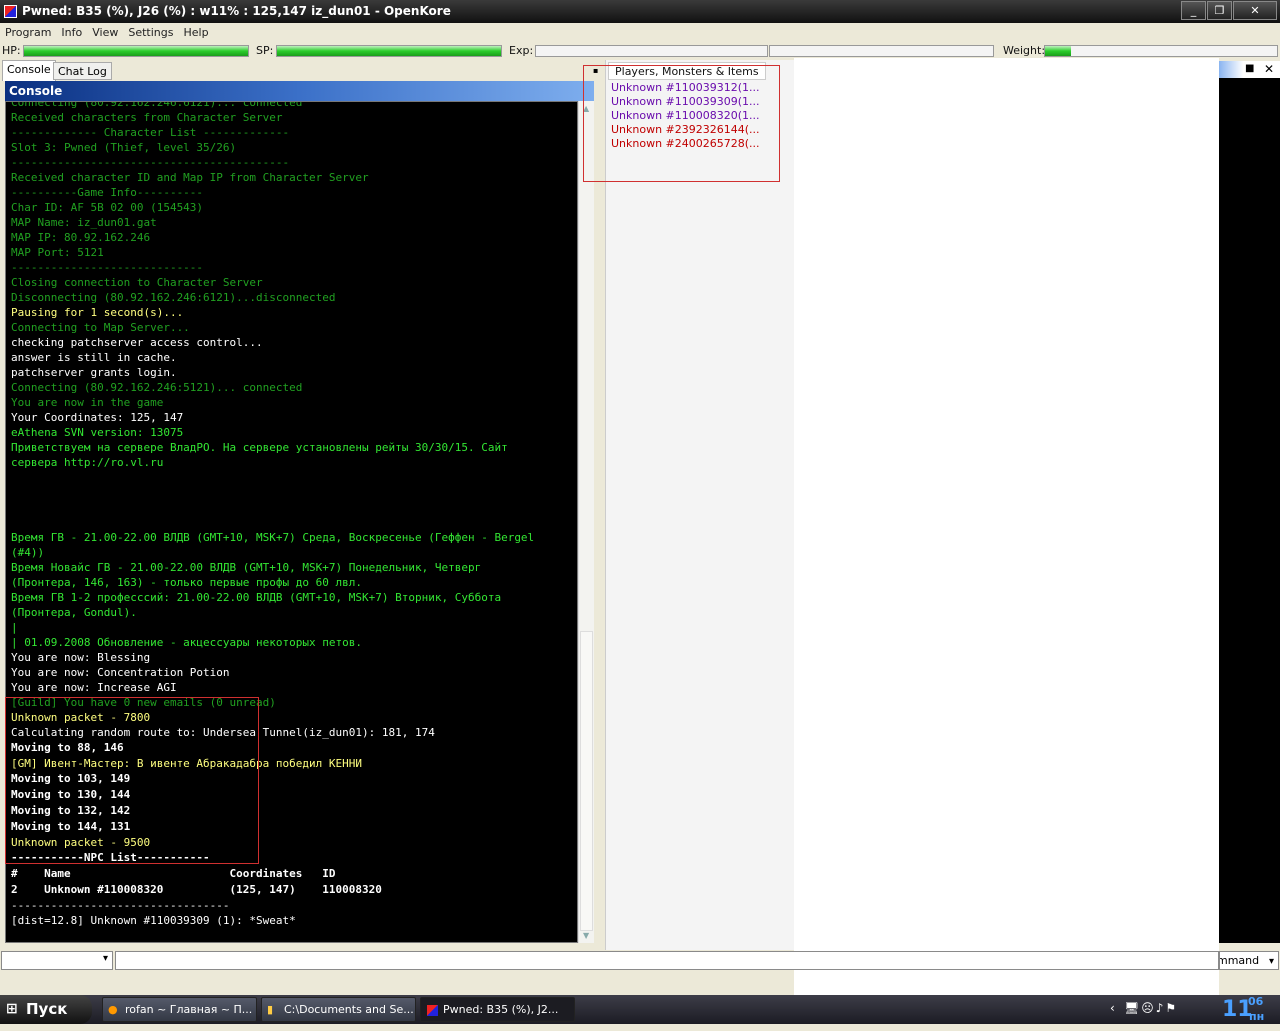 Image resolution: width=1280 pixels, height=1031 pixels. I want to click on clock-day: пн, so click(1257, 1016).